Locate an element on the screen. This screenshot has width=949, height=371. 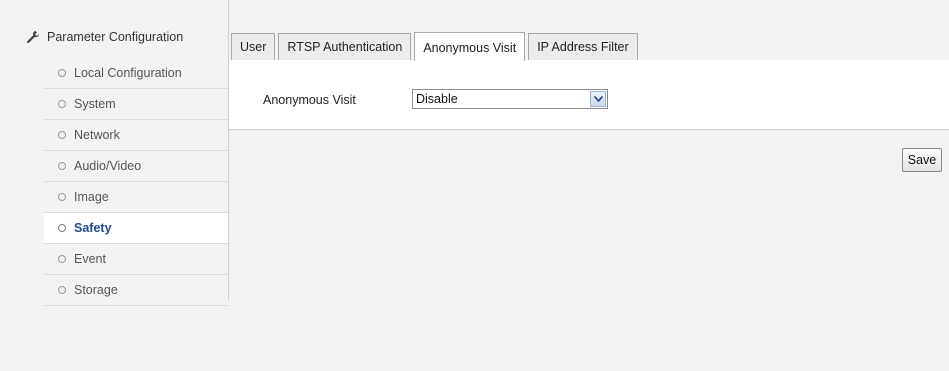
sidebar-item-safety: Safety is located at coordinates (136, 228).